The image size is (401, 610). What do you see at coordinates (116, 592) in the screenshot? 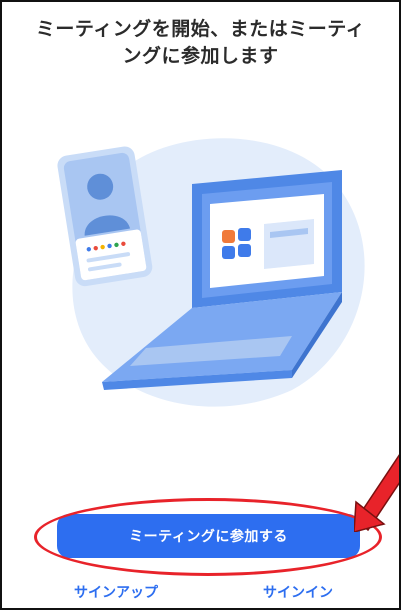
I see `sign-up-link: サインアップ` at bounding box center [116, 592].